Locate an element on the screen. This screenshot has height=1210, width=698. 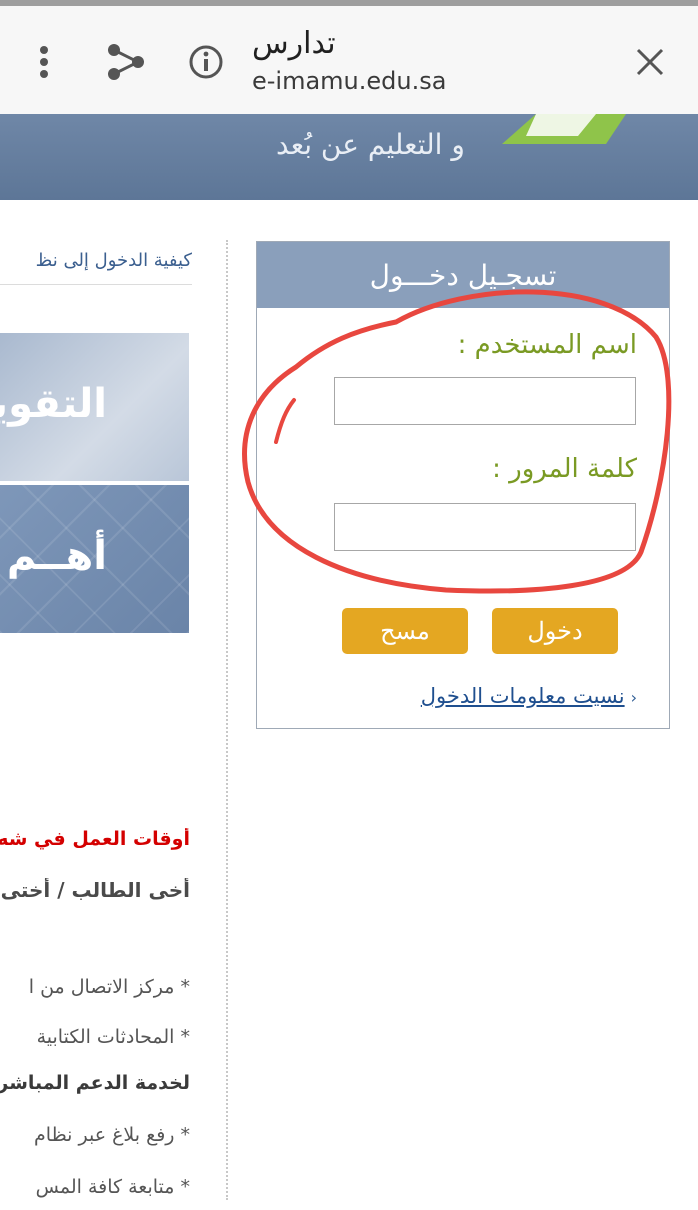
browser-toolbar: تدارس e-imamu.edu.sa is located at coordinates (349, 60).